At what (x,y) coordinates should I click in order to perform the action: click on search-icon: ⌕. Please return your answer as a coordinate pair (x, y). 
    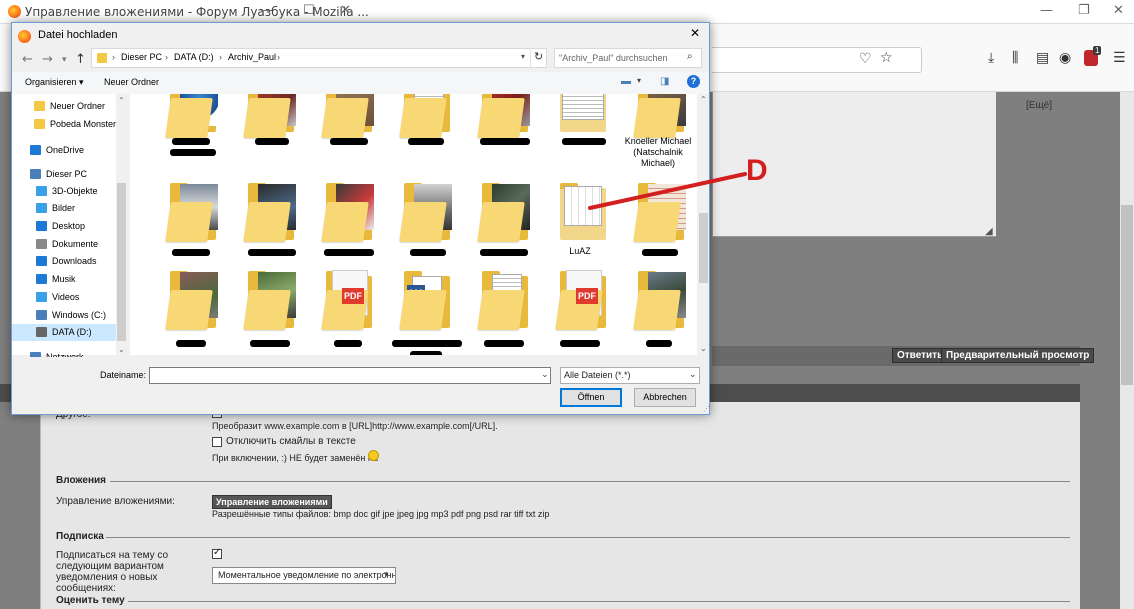
    Looking at the image, I should click on (690, 56).